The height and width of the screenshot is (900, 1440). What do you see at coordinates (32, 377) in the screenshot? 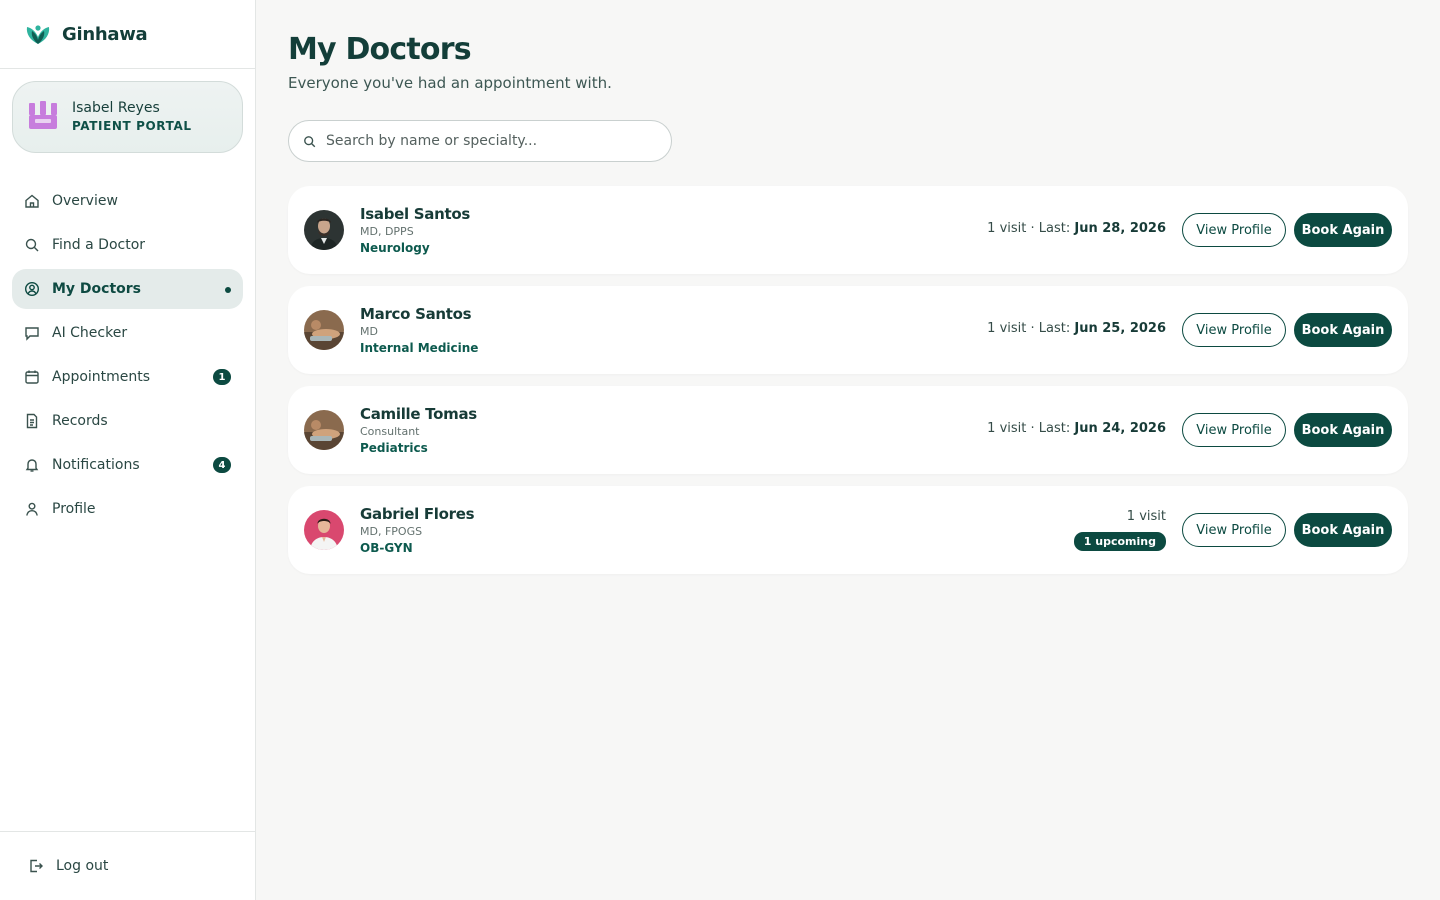
I see `calendar-icon` at bounding box center [32, 377].